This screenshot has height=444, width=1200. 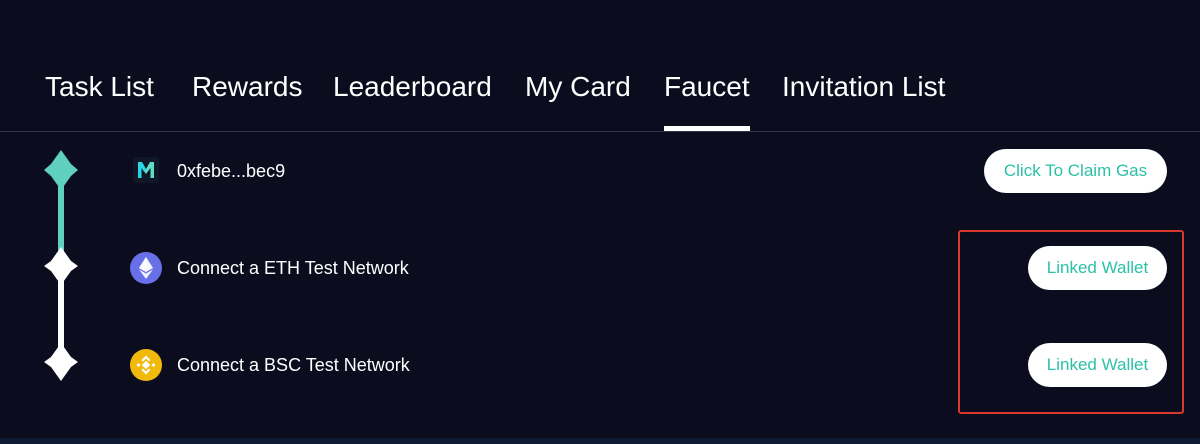 I want to click on highlight-annotation-box, so click(x=1071, y=322).